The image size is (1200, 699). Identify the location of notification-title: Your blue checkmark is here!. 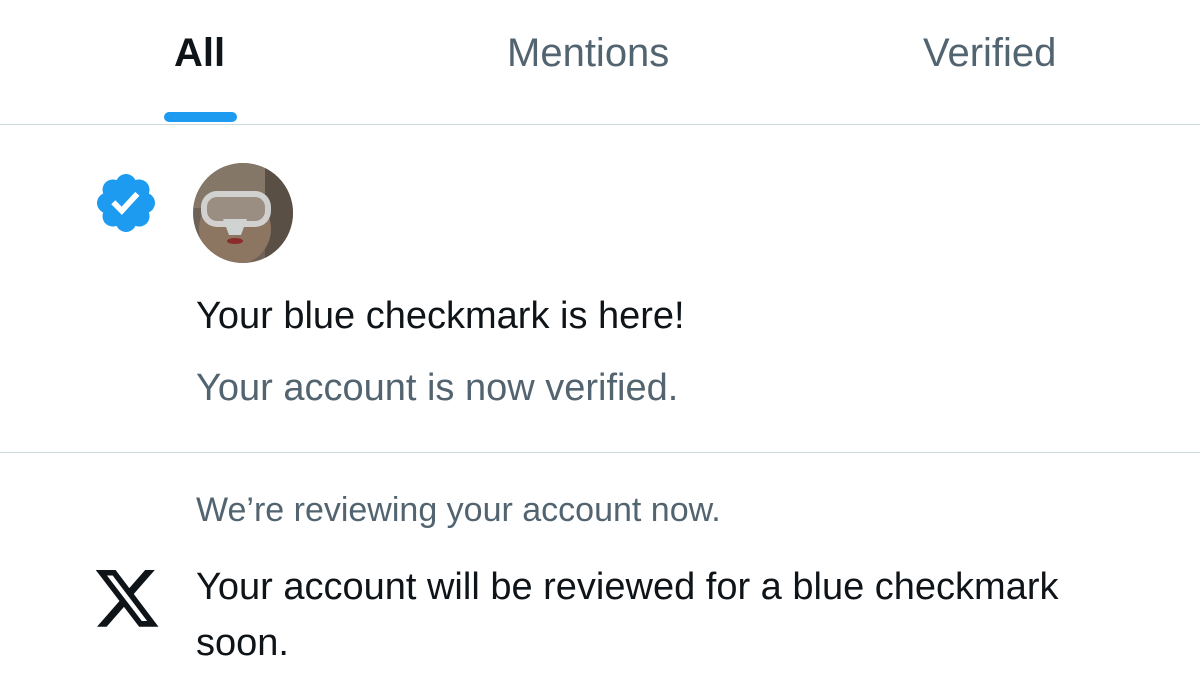
(440, 316).